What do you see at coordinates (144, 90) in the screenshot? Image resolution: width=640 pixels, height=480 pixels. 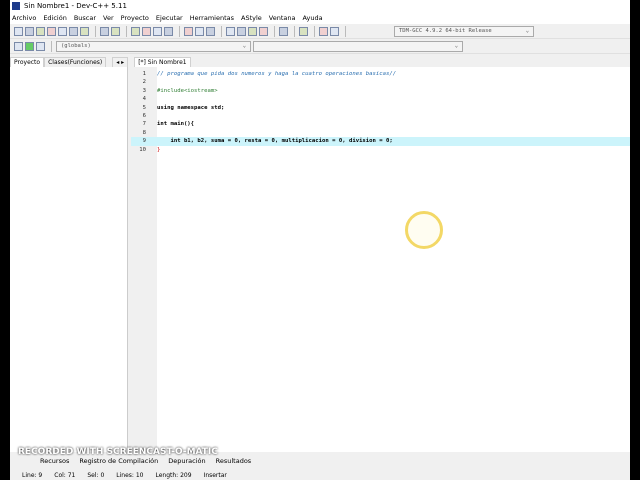 I see `line-number: 3` at bounding box center [144, 90].